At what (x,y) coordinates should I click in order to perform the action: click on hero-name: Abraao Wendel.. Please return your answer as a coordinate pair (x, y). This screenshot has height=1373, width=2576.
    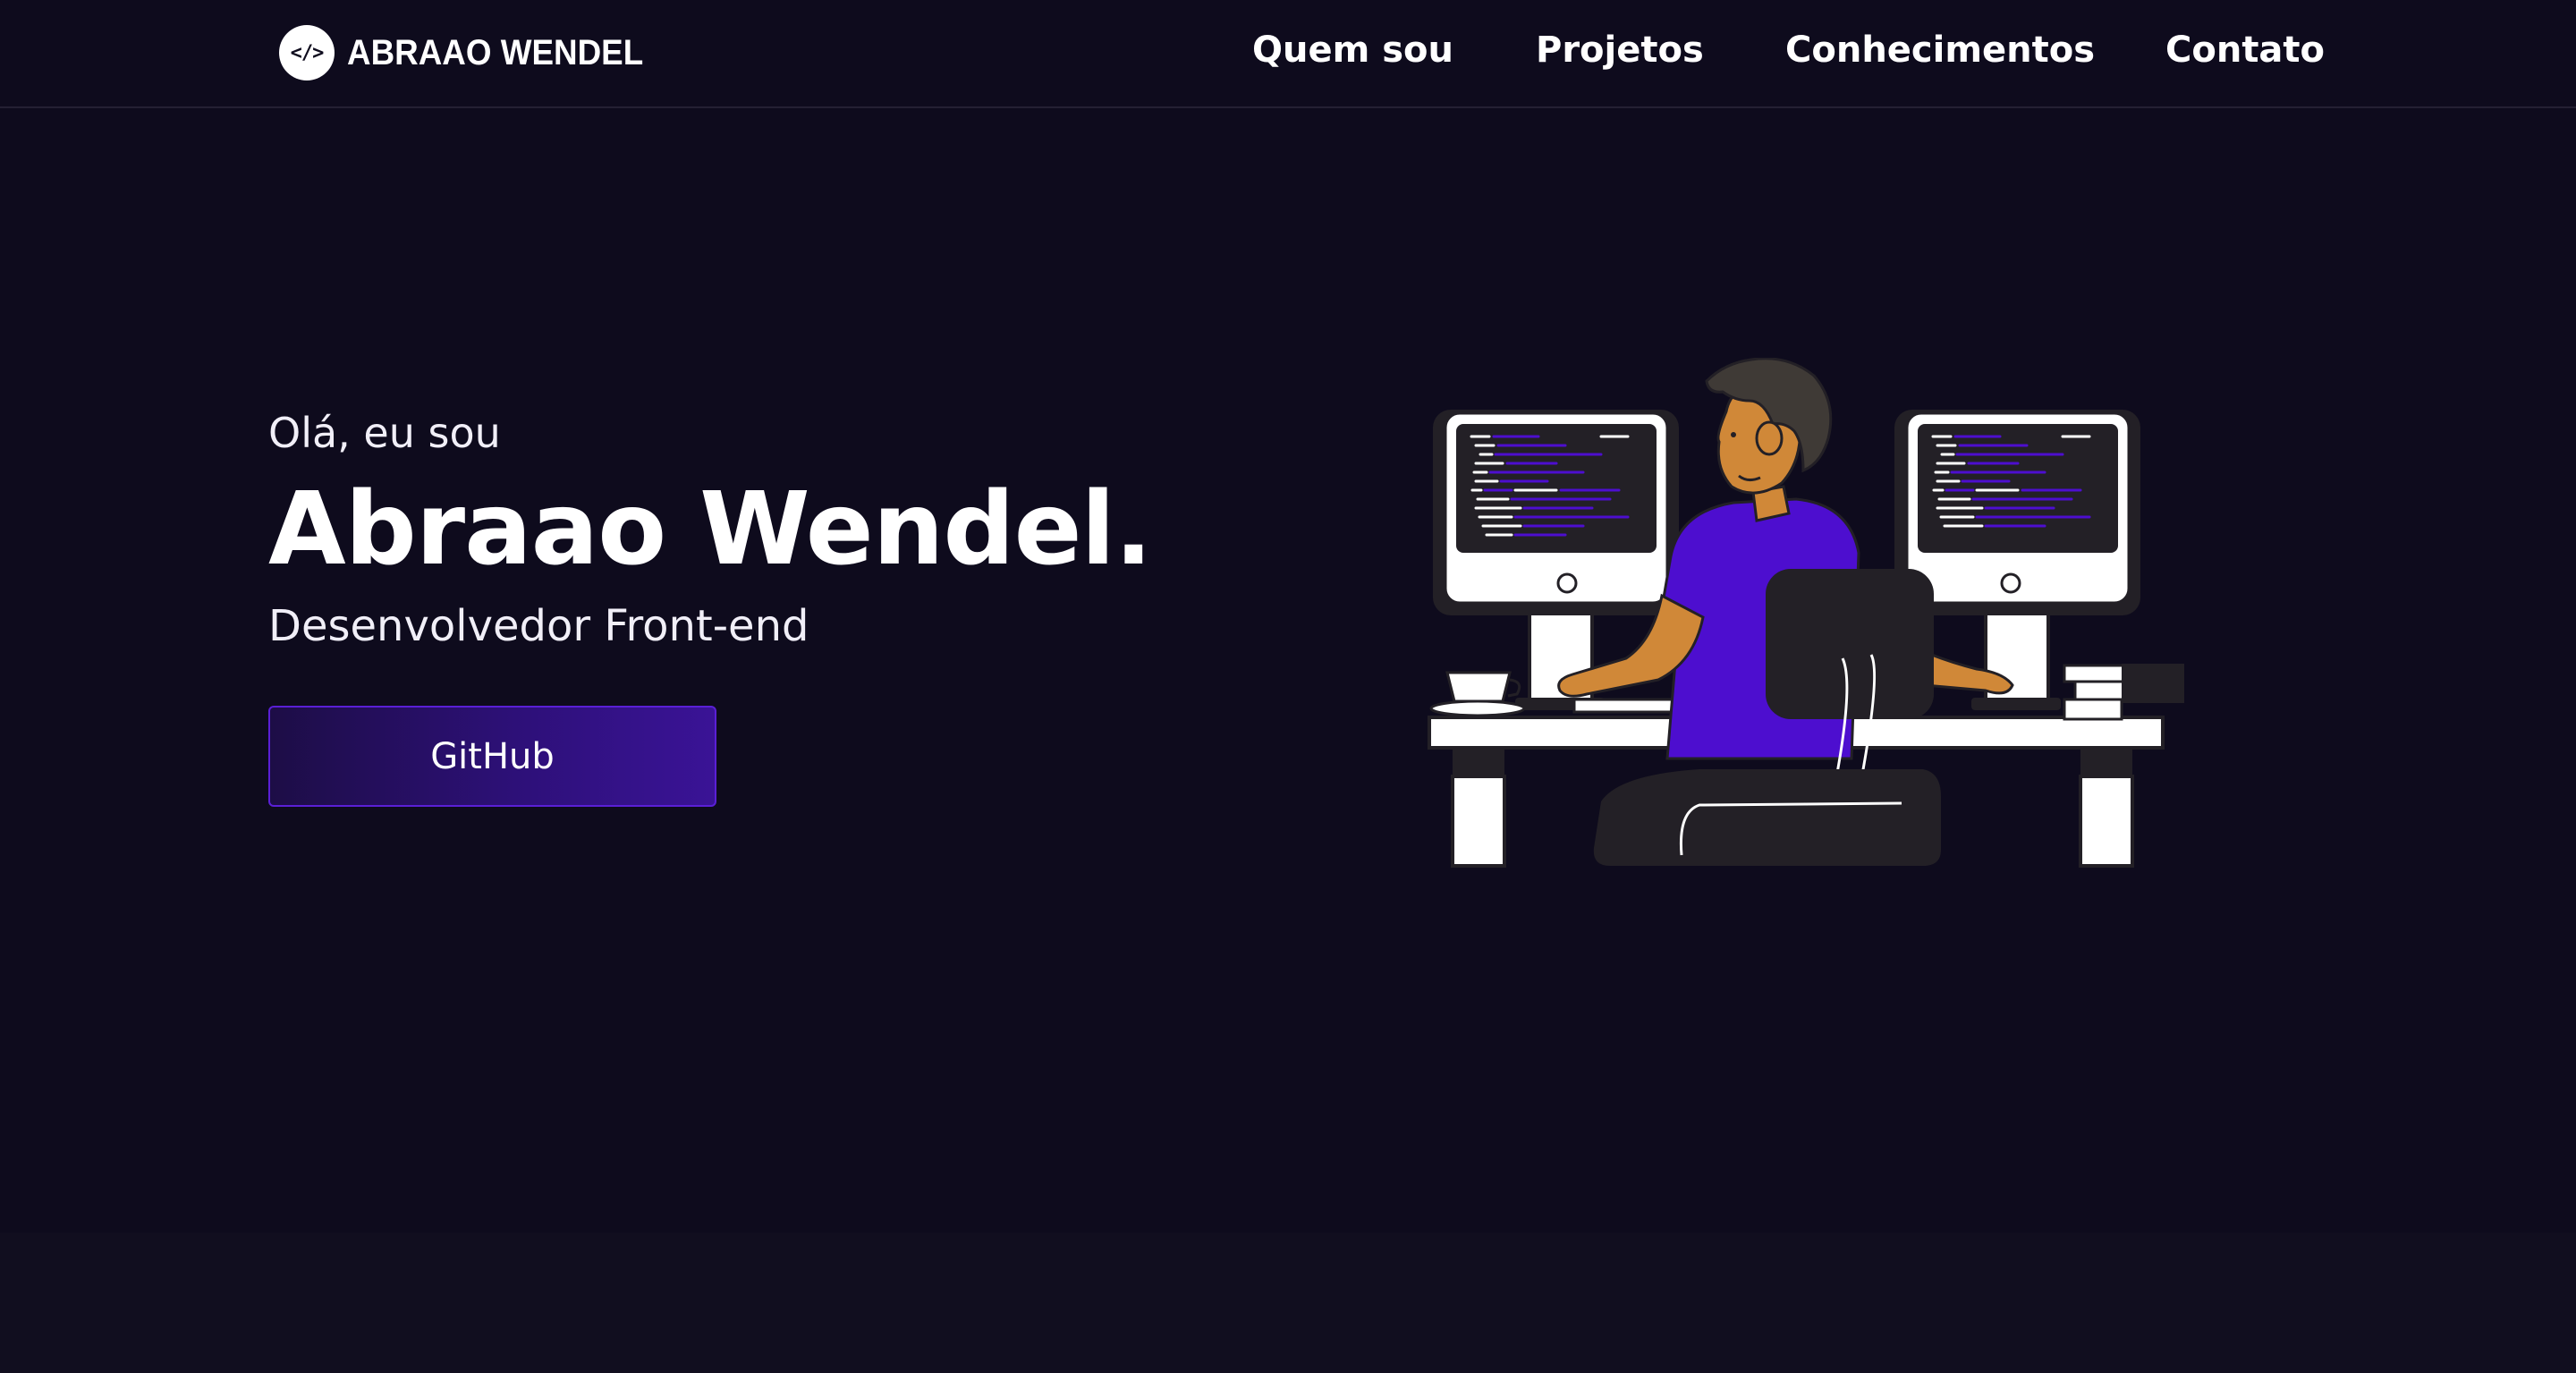
    Looking at the image, I should click on (710, 529).